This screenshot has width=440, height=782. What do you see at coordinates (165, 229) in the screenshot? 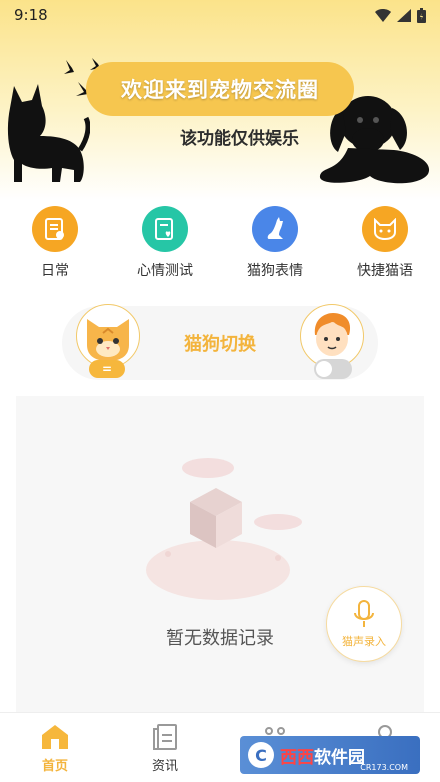
I see `heart-note-icon` at bounding box center [165, 229].